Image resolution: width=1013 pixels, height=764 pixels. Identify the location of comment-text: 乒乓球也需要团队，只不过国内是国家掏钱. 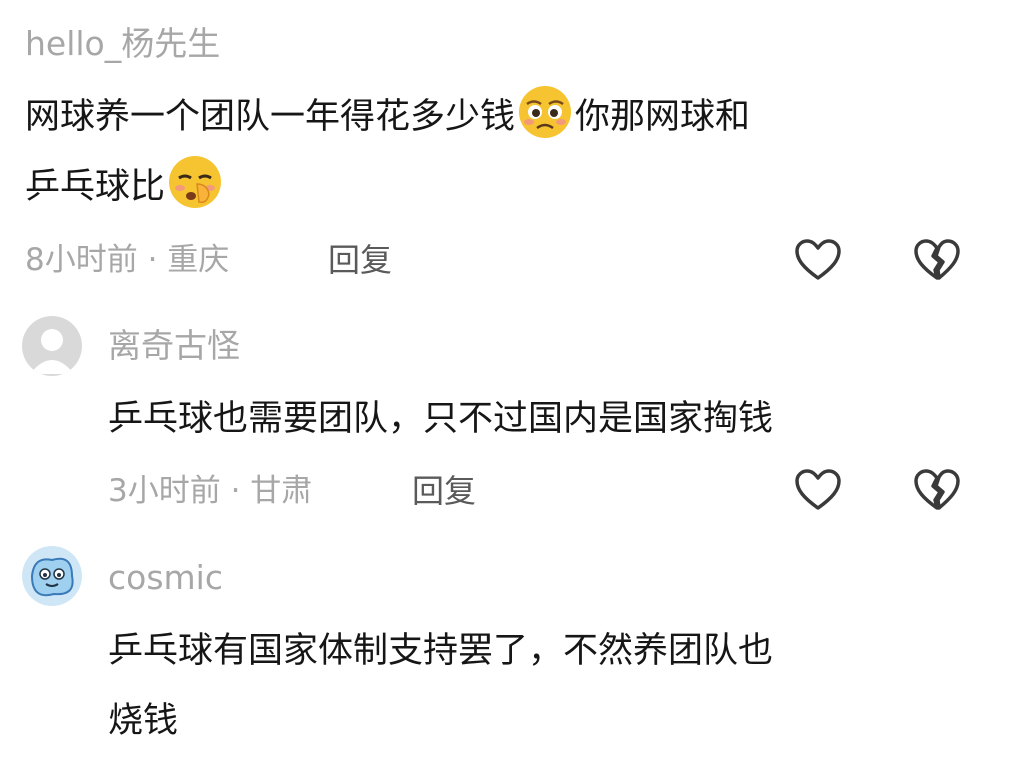
(441, 419).